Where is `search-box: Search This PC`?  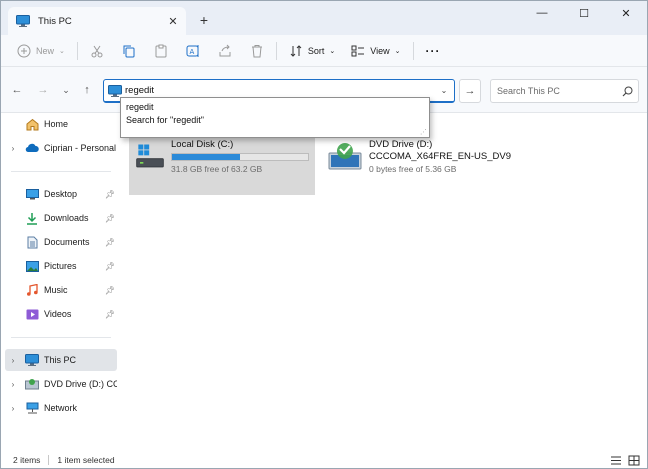 search-box: Search This PC is located at coordinates (564, 91).